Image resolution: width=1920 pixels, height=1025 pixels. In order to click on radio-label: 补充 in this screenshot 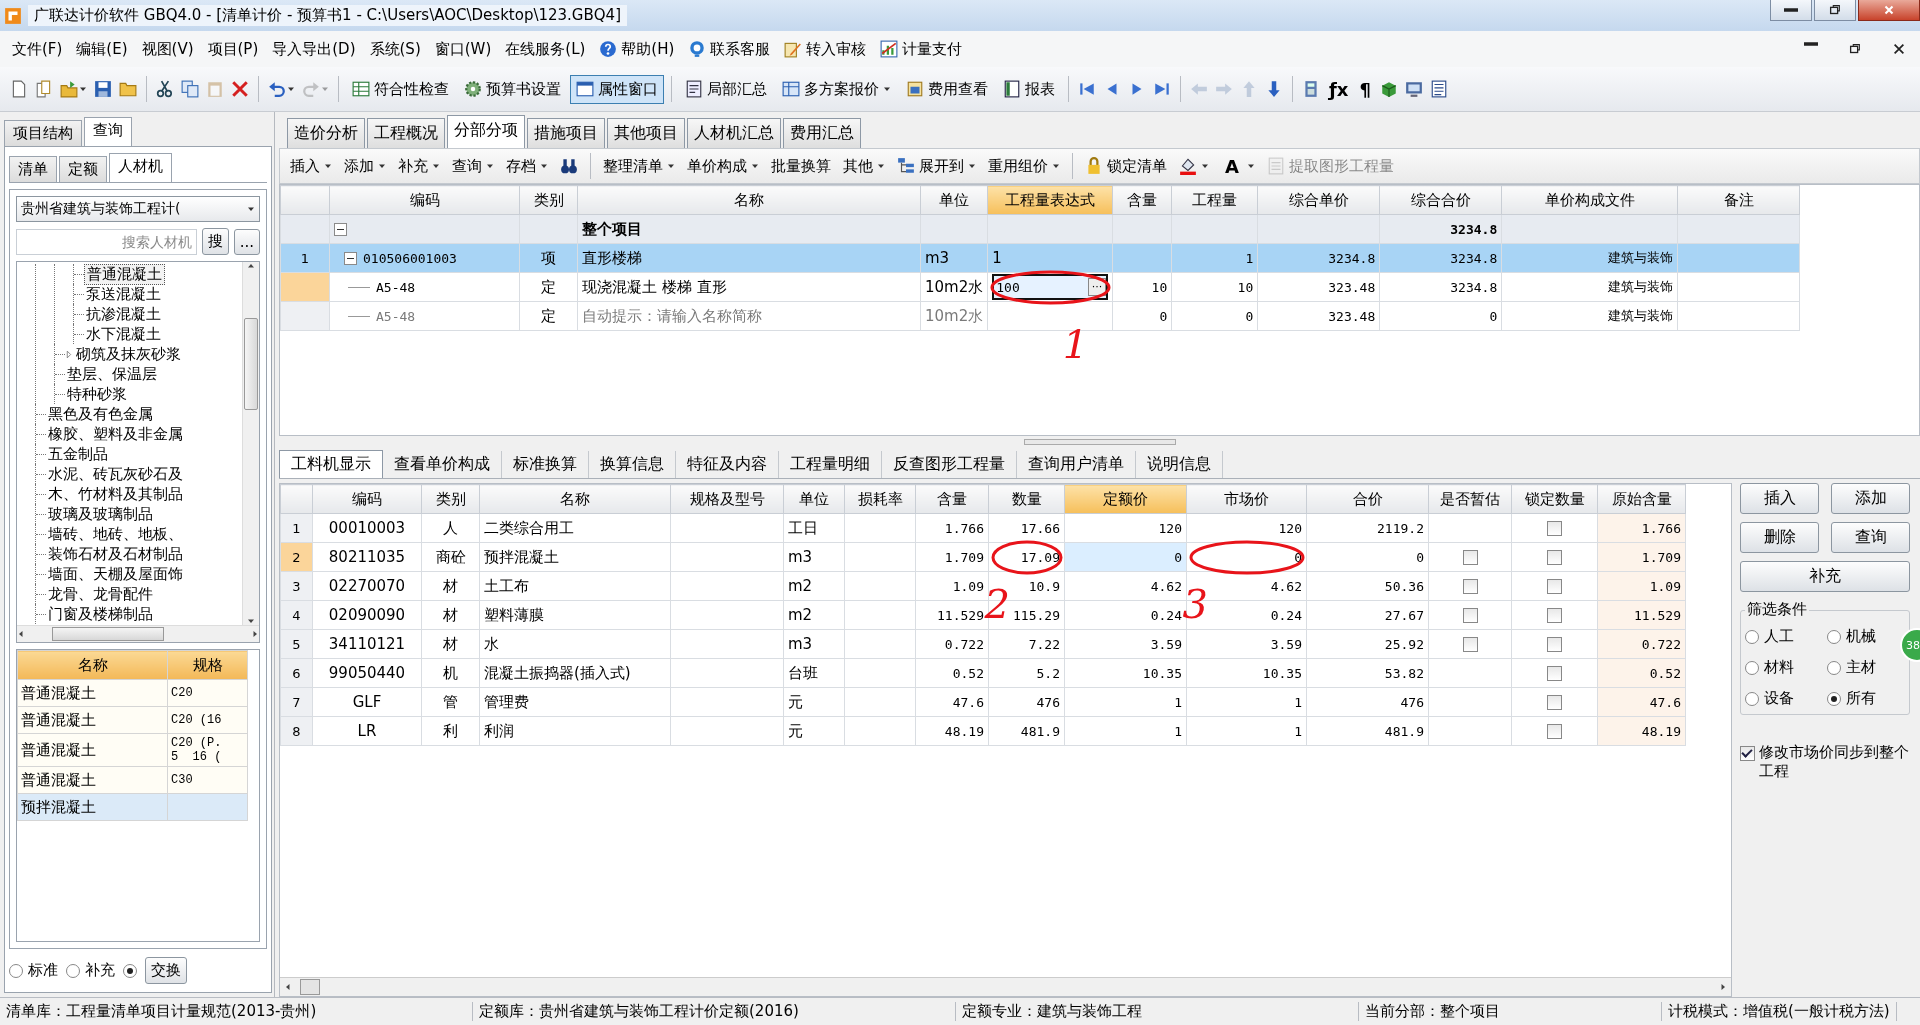, I will do `click(100, 970)`.